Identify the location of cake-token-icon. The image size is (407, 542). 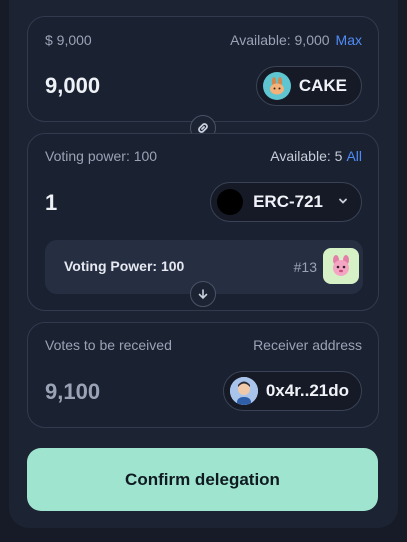
(276, 86).